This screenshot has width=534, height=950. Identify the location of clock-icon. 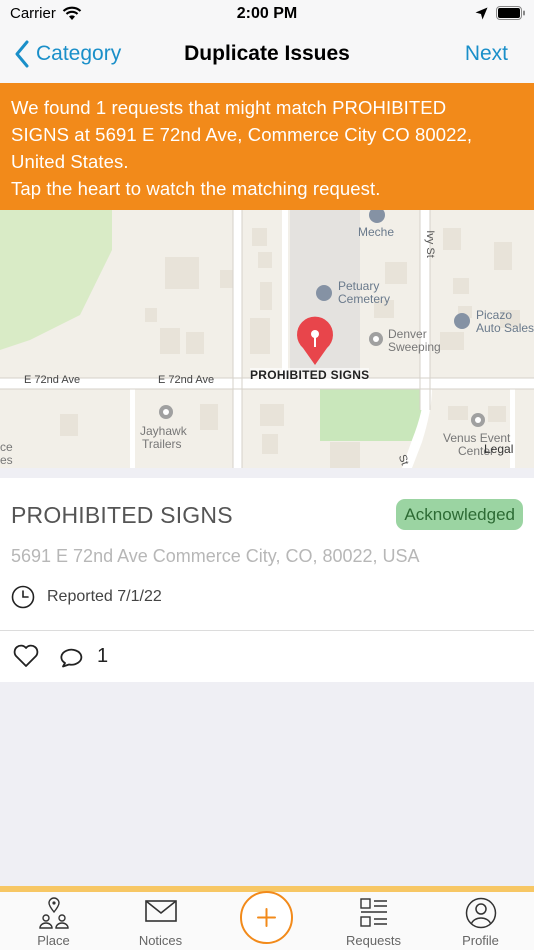
(23, 597).